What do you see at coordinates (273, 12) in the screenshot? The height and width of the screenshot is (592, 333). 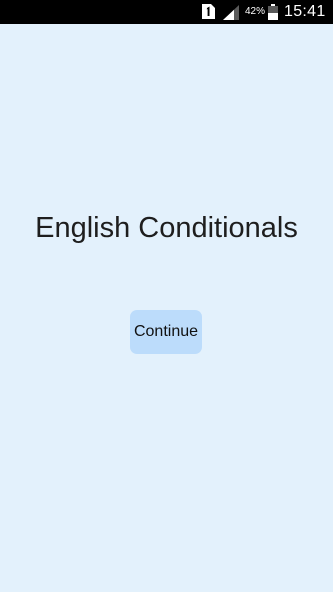 I see `battery-icon` at bounding box center [273, 12].